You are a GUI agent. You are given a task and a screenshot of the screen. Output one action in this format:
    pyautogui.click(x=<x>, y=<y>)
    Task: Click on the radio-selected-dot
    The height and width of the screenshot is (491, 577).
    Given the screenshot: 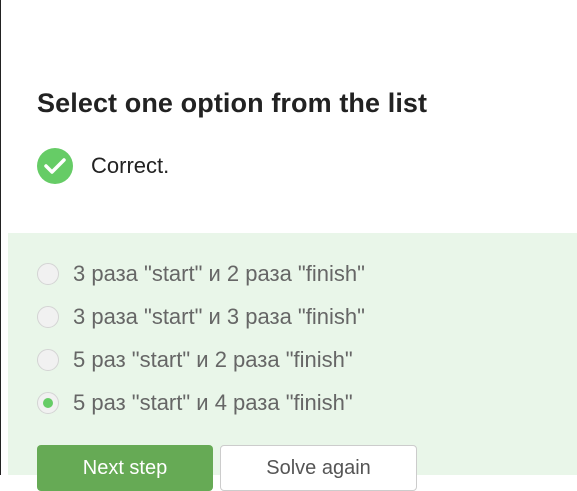 What is the action you would take?
    pyautogui.click(x=48, y=403)
    